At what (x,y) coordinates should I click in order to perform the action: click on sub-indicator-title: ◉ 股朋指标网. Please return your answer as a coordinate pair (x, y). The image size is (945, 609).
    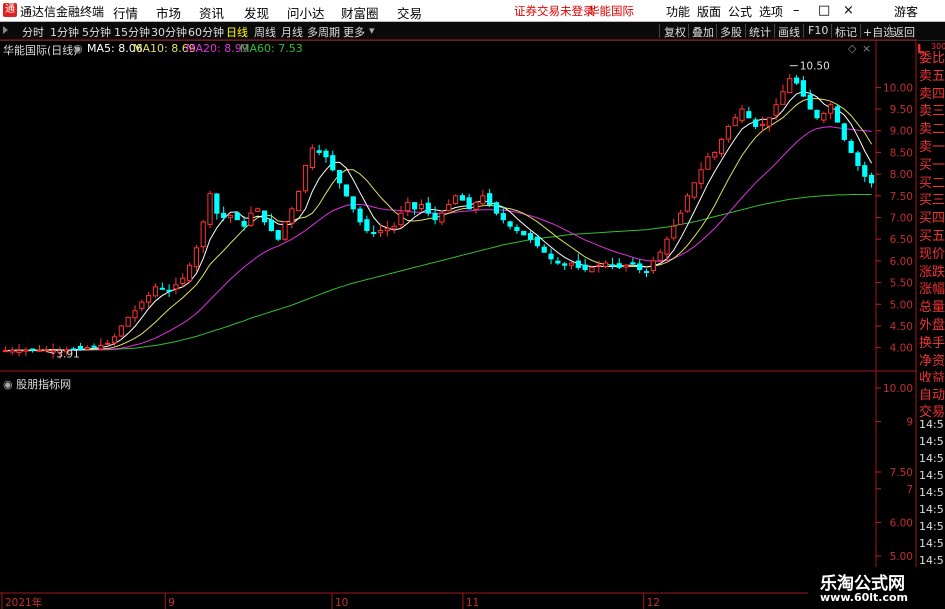
    Looking at the image, I should click on (37, 384).